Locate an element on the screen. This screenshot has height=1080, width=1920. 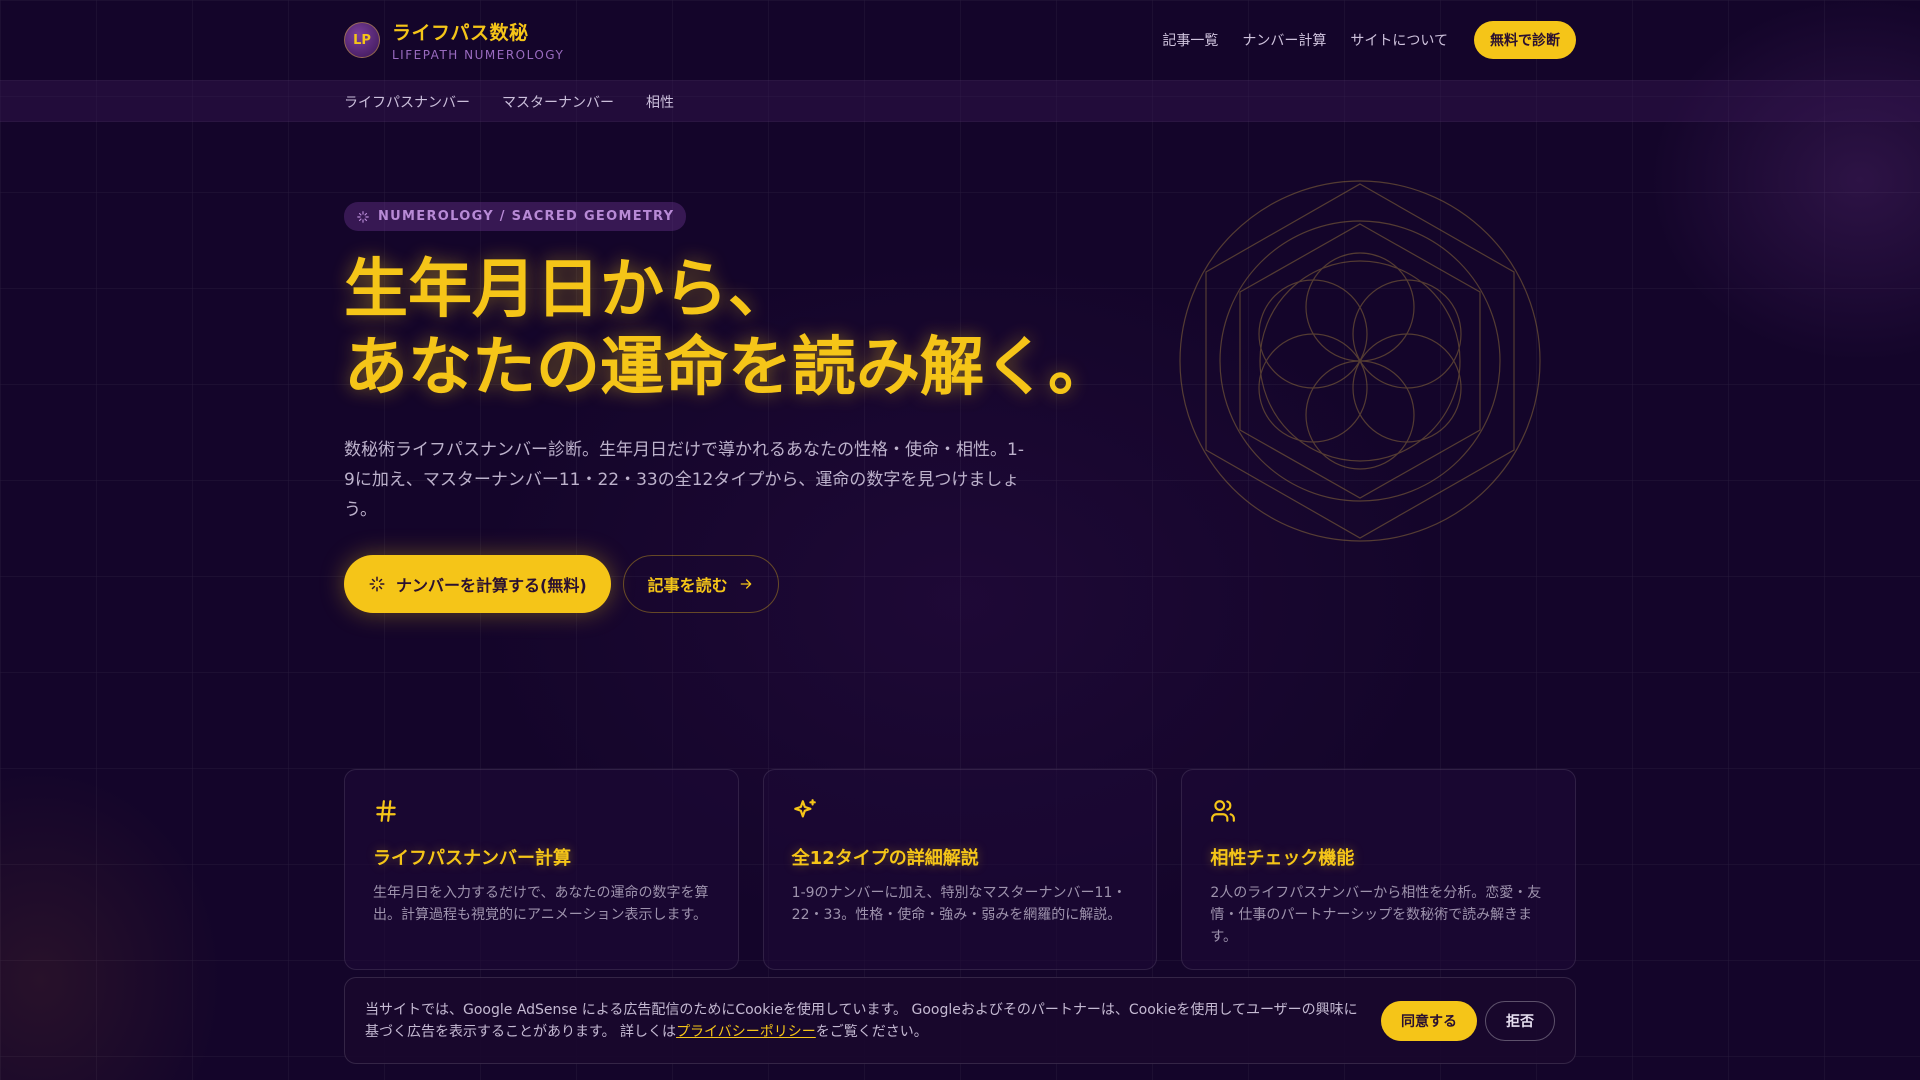
cookie-accept-button: 同意する is located at coordinates (1429, 1020).